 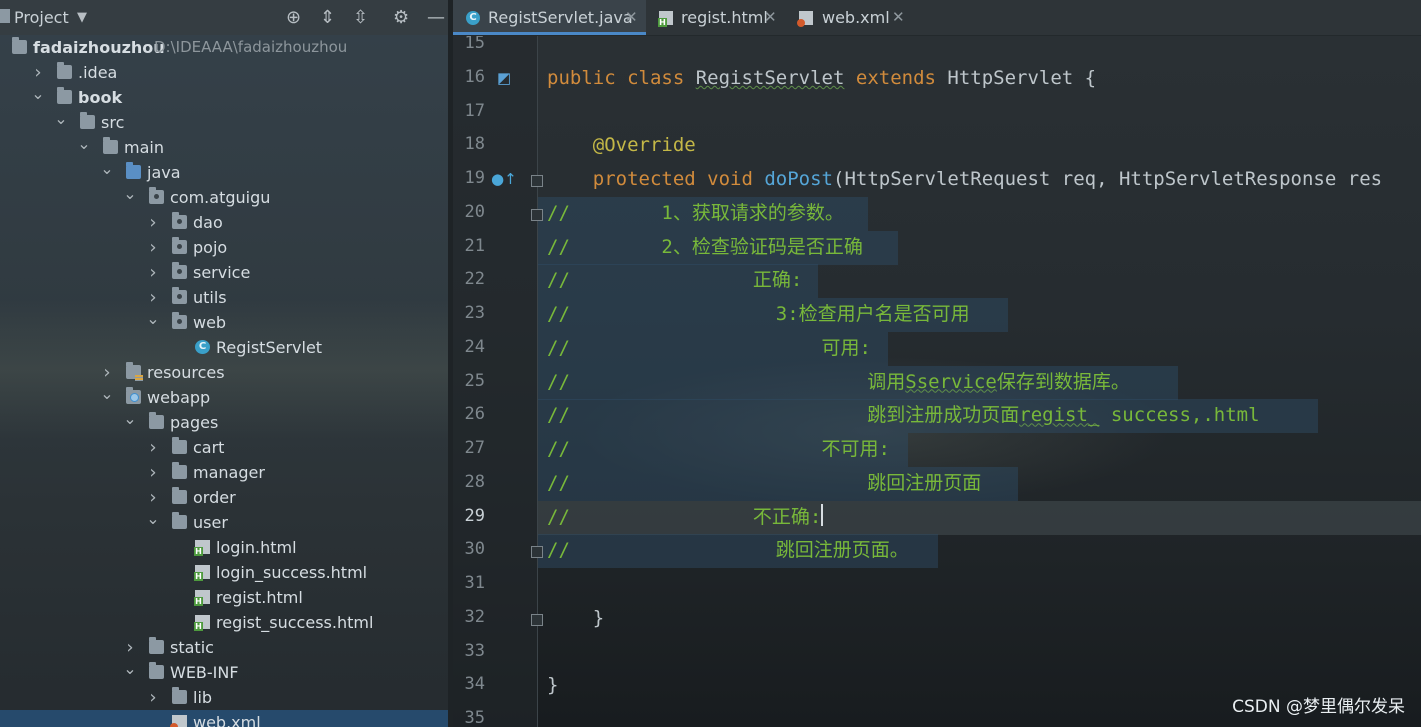 I want to click on tree-item: ⌄ pages, so click(x=224, y=422).